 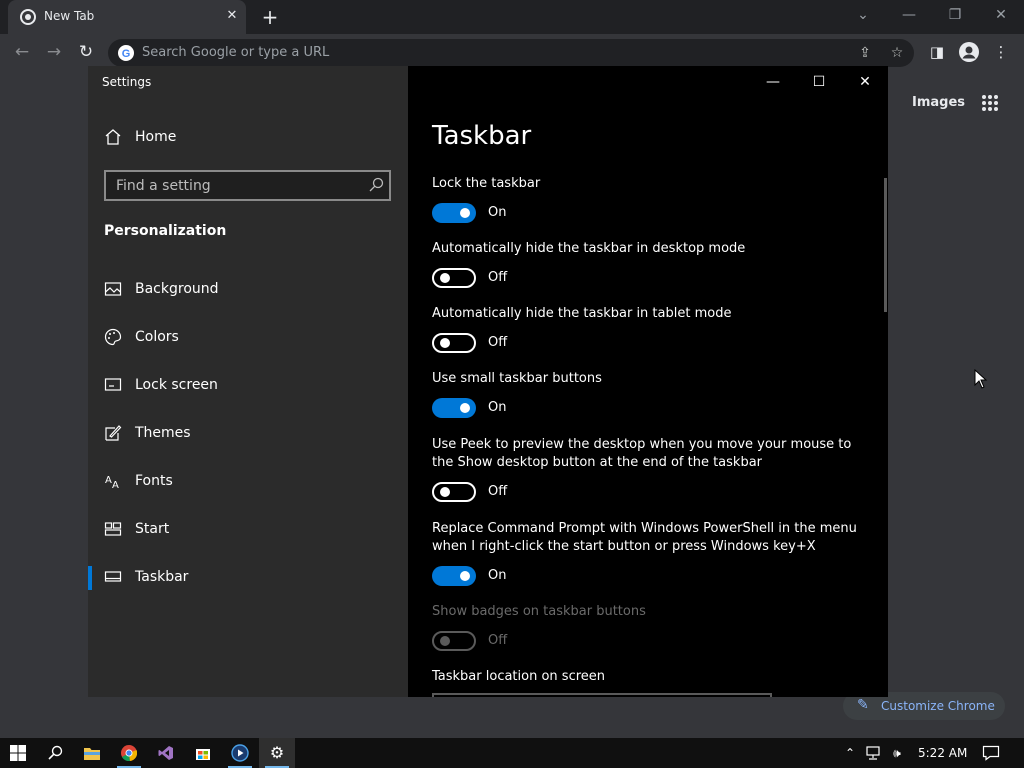 What do you see at coordinates (86, 52) in the screenshot?
I see `reload-button: ↻` at bounding box center [86, 52].